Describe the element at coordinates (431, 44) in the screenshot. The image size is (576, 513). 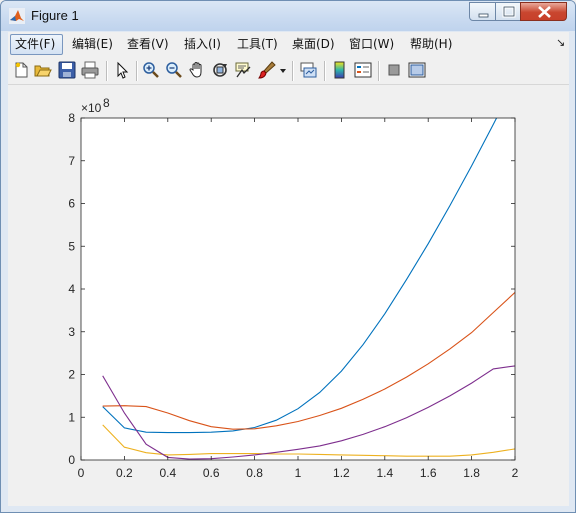
I see `menu-help: 帮助(H)` at that location.